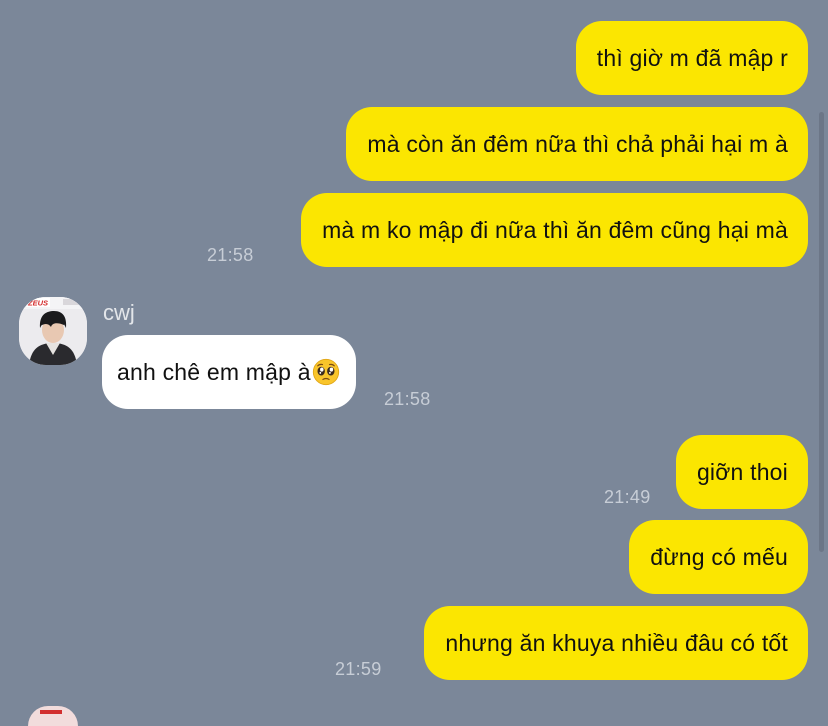  What do you see at coordinates (37, 303) in the screenshot?
I see `avatar-logo-text: ZEUS` at bounding box center [37, 303].